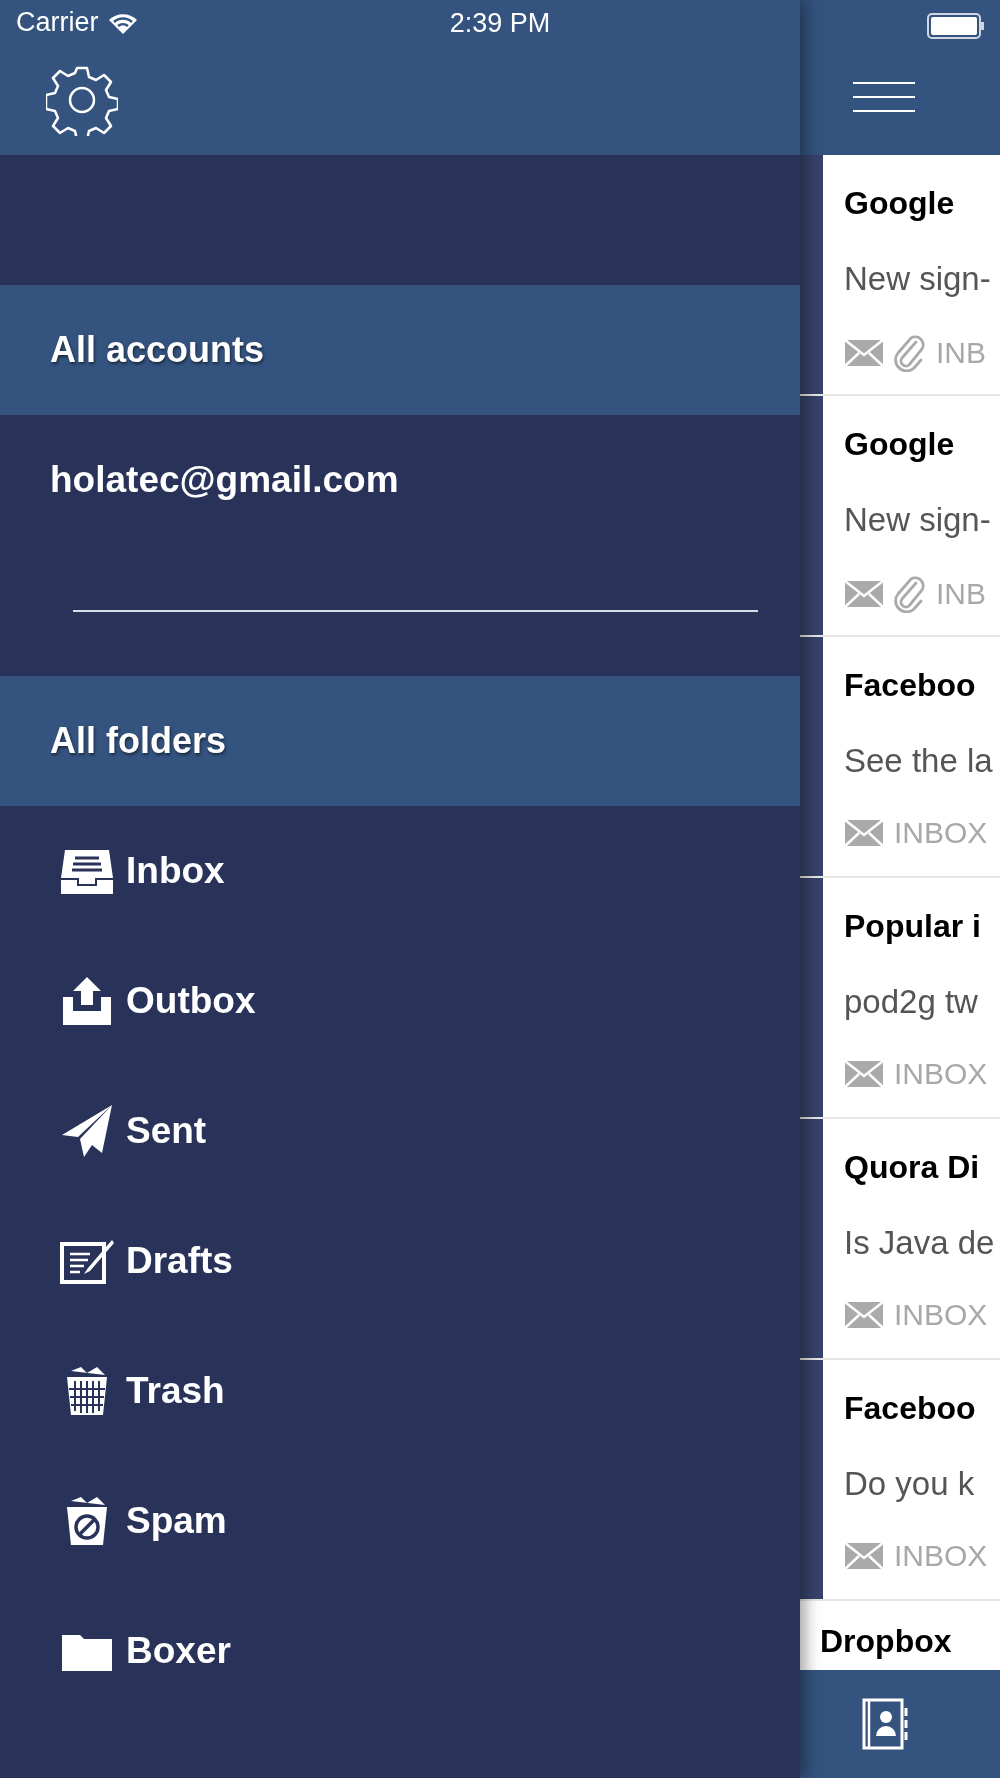 This screenshot has height=1778, width=1000. I want to click on message-card: Faceboo See the la INBOX, so click(911, 756).